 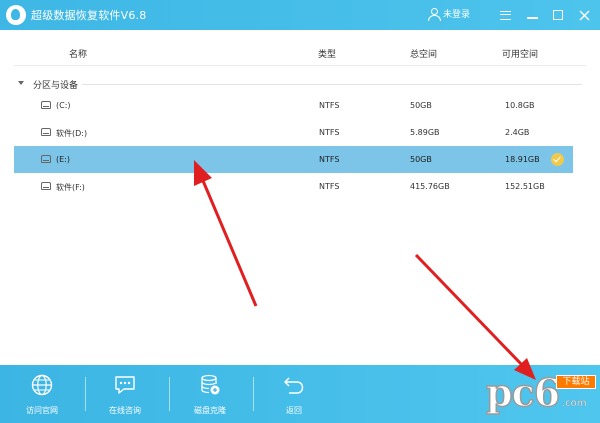 I want to click on watermark-url: .com, so click(x=574, y=403).